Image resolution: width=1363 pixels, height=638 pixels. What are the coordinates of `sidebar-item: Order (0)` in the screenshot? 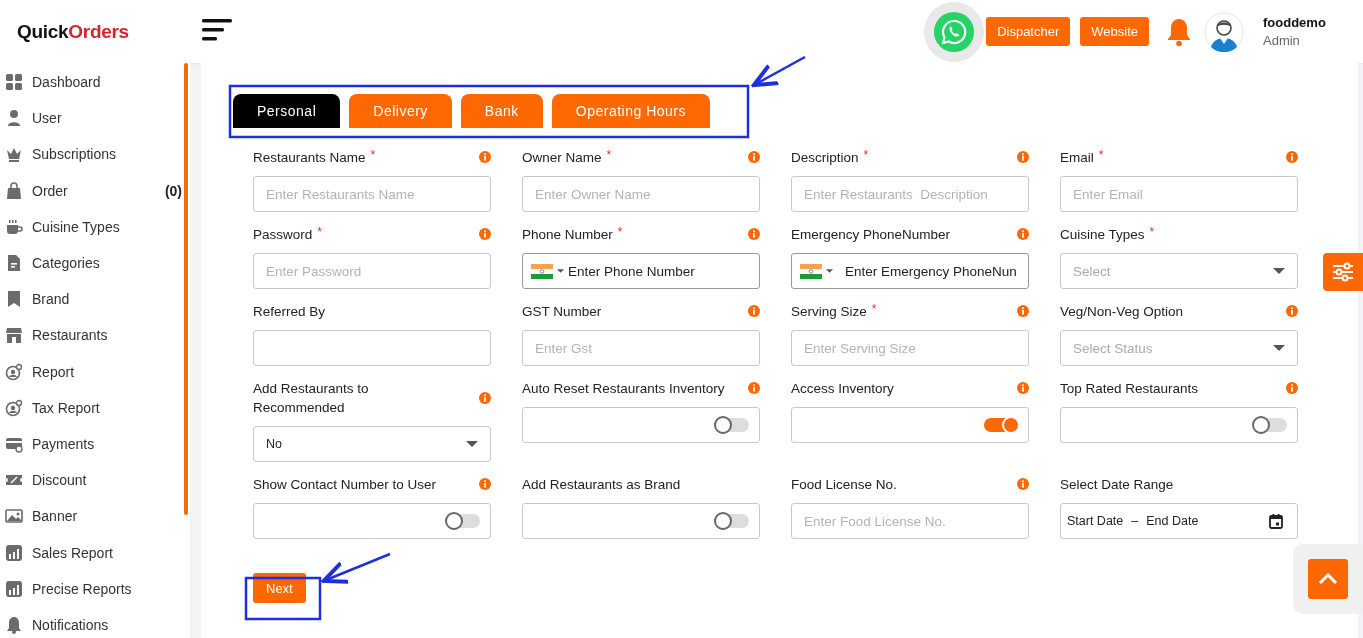 It's located at (95, 190).